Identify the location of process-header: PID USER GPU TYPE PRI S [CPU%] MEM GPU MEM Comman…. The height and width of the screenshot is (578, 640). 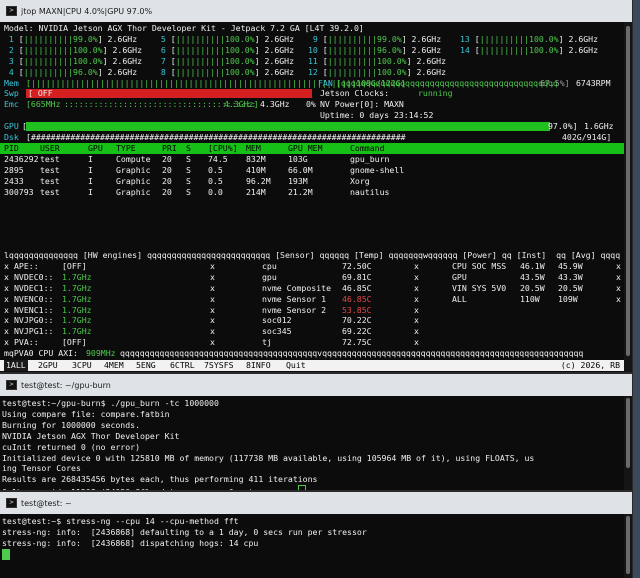
(312, 148).